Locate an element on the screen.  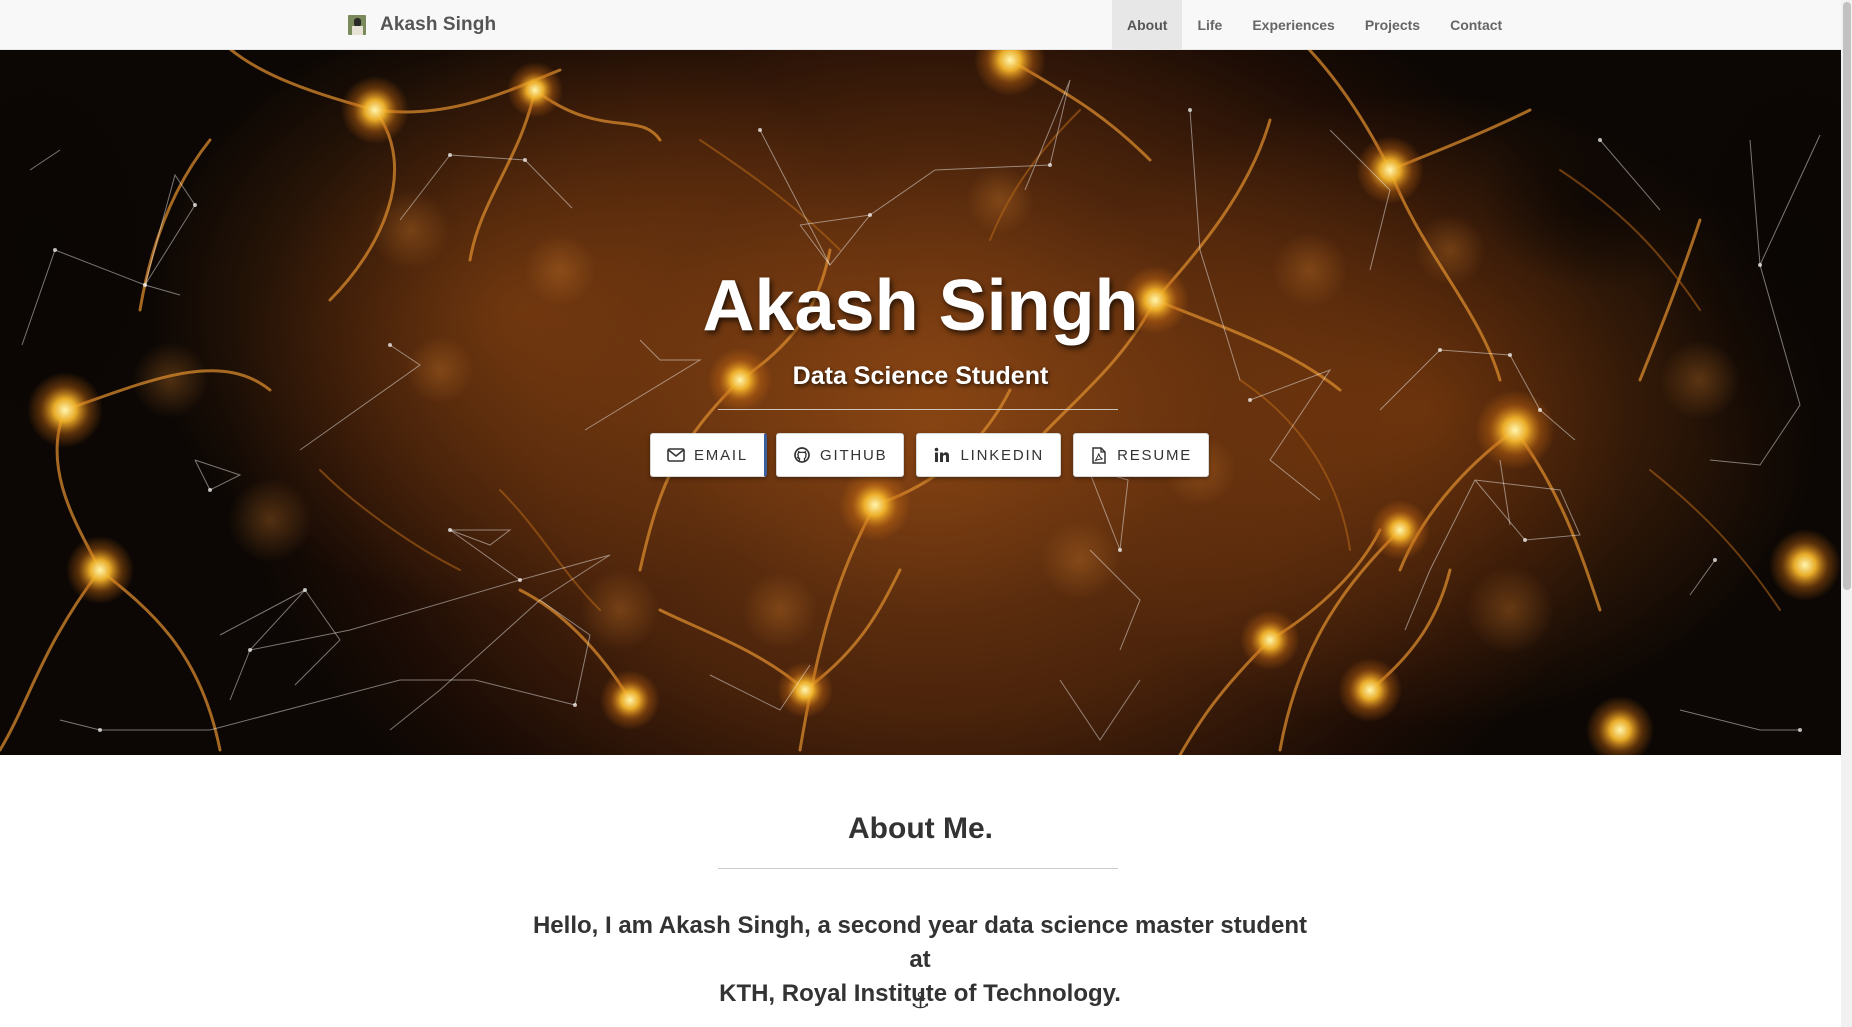
nav-item-about: About is located at coordinates (1147, 25).